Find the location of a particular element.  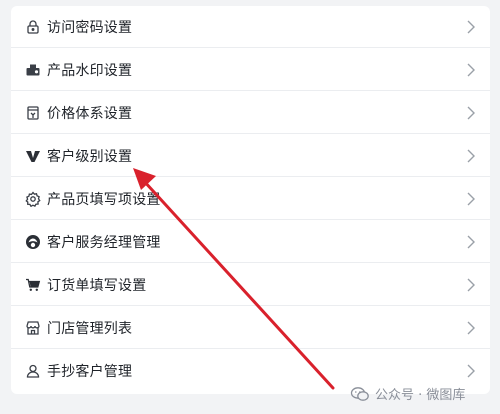

menu-item-label: 客户服务经理管理 is located at coordinates (104, 242).